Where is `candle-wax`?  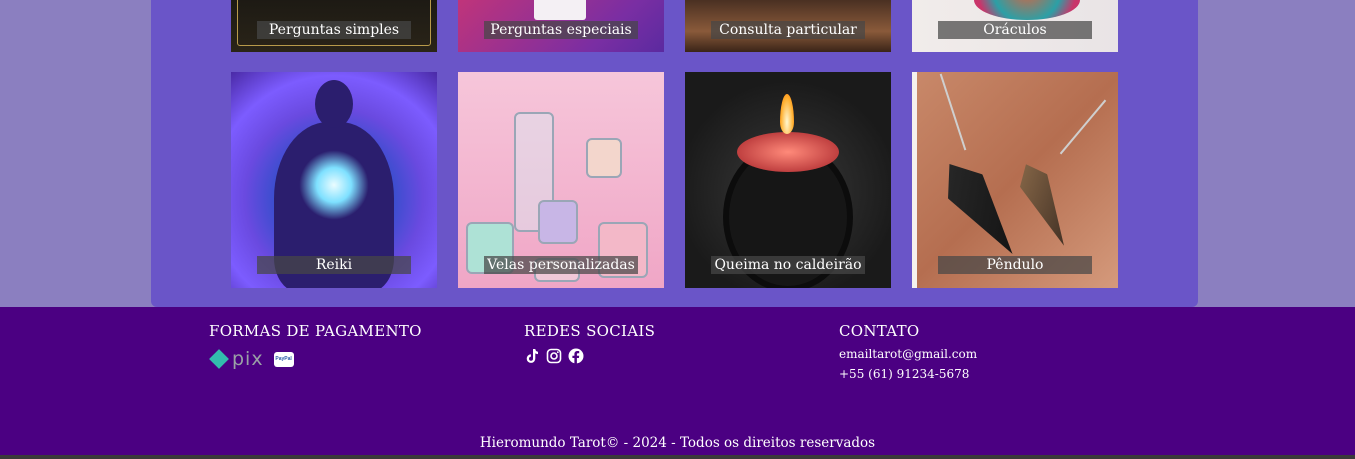 candle-wax is located at coordinates (788, 152).